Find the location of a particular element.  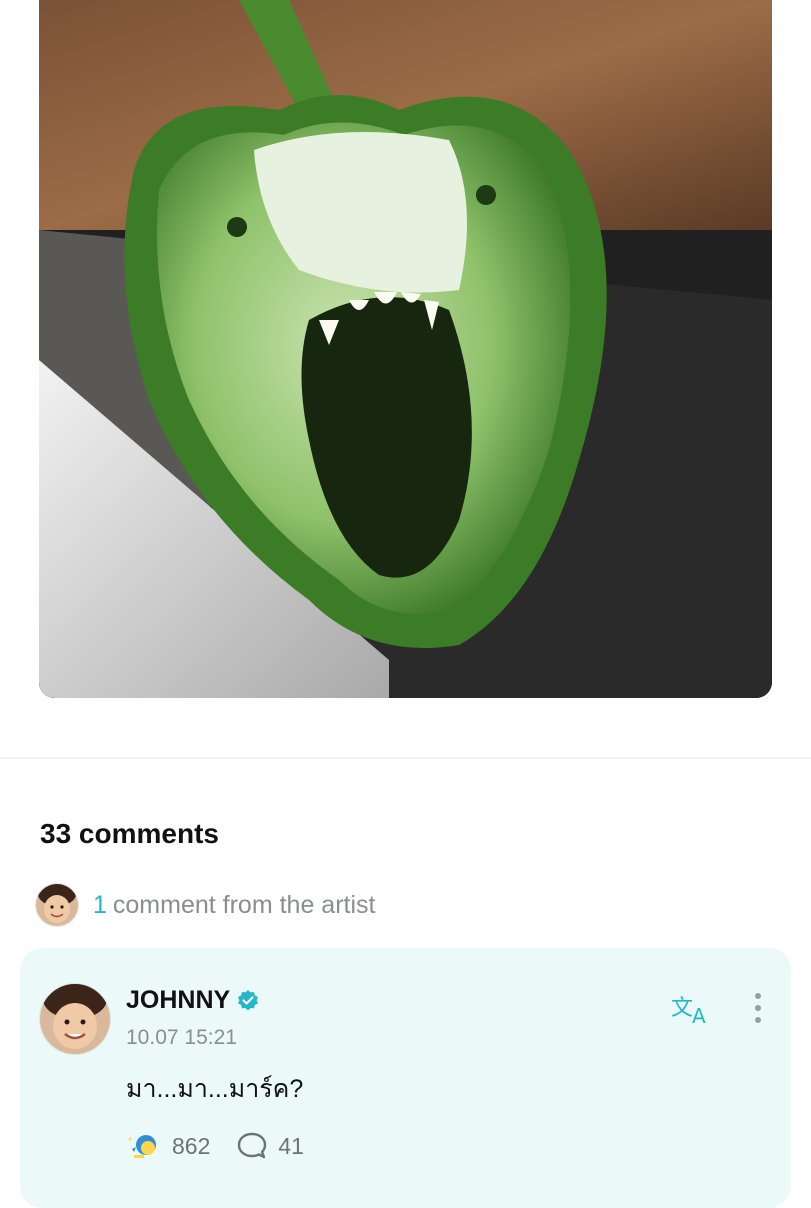

verified-badge-icon is located at coordinates (248, 999).